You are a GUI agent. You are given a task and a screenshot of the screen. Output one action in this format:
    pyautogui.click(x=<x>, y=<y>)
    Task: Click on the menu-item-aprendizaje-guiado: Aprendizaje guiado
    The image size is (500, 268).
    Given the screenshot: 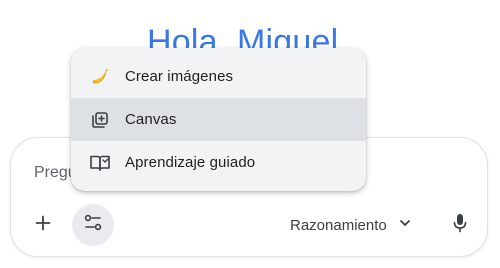 What is the action you would take?
    pyautogui.click(x=218, y=162)
    